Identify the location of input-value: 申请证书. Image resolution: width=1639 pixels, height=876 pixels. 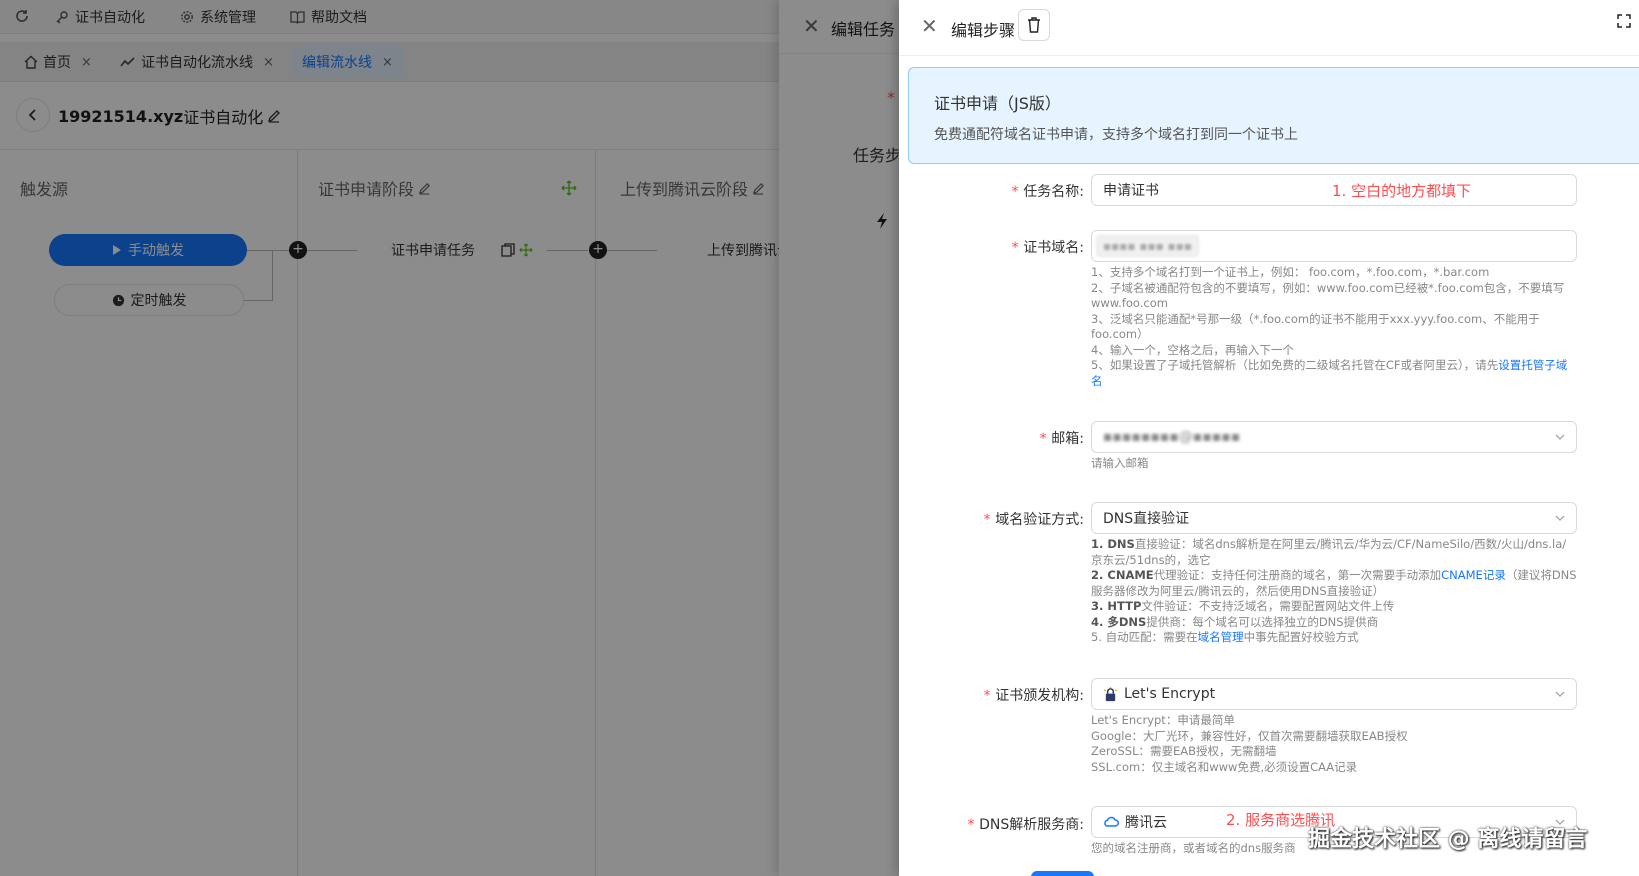
(1131, 191).